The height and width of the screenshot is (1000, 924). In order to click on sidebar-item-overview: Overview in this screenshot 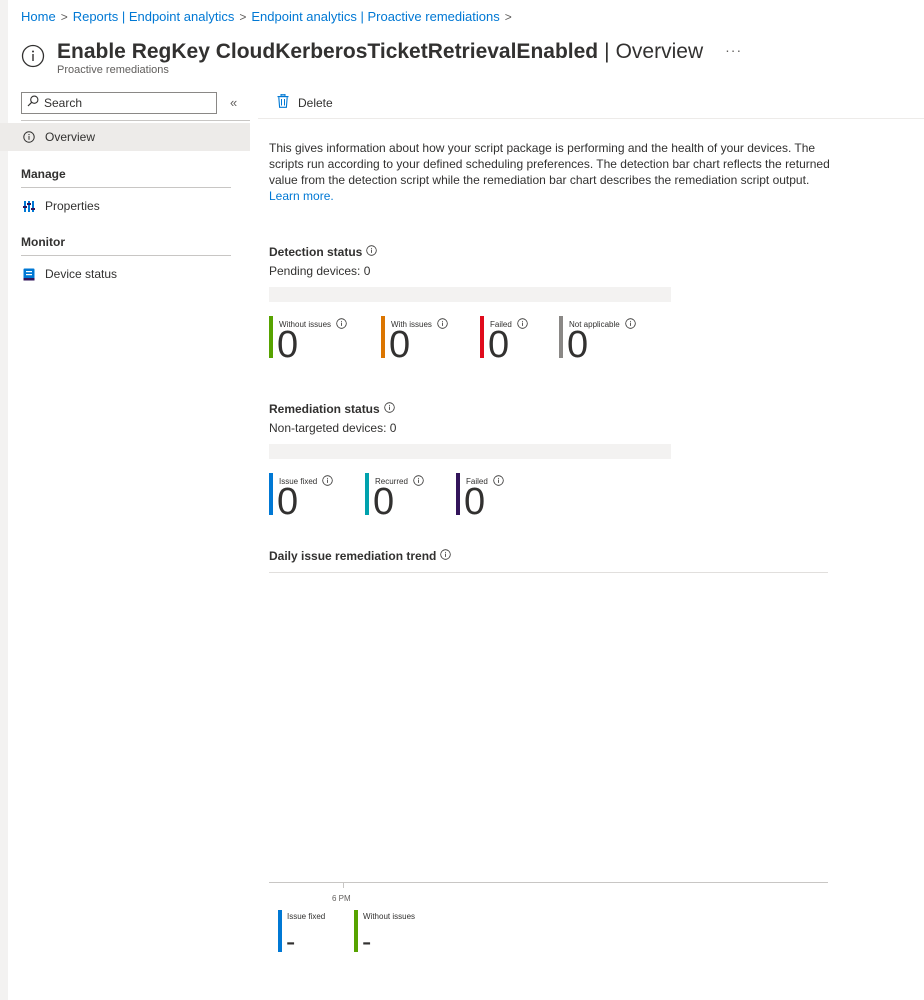, I will do `click(125, 137)`.